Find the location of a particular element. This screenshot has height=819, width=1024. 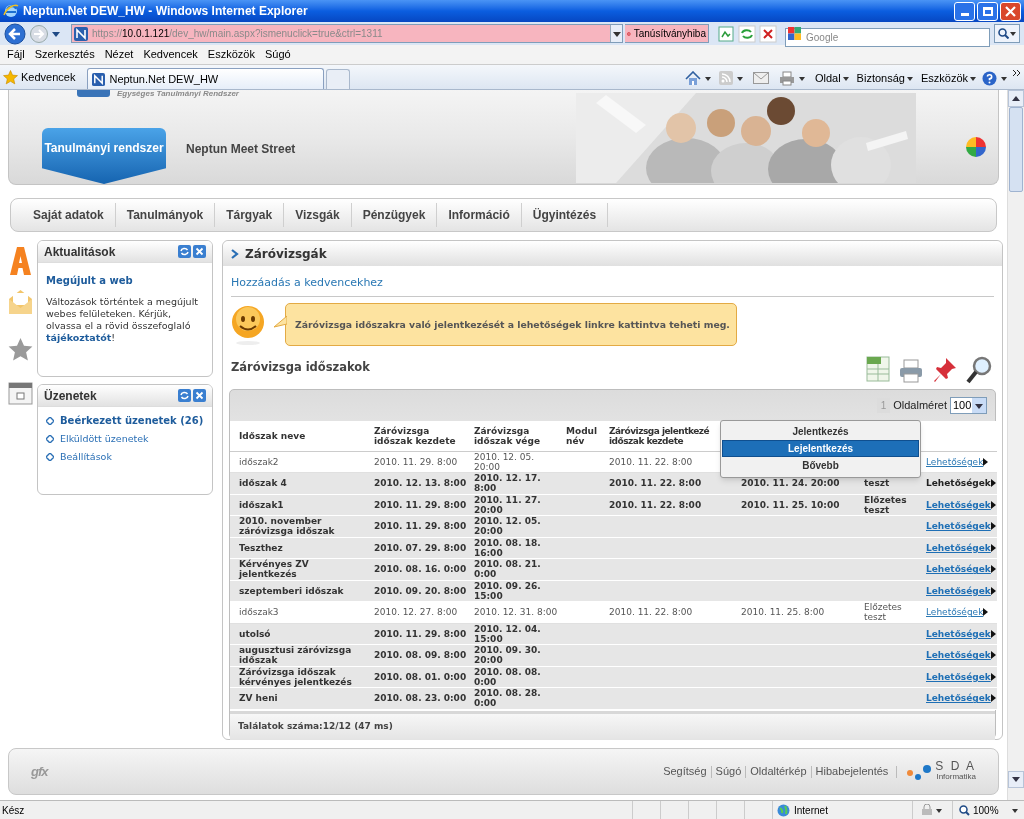

pushpin-icon is located at coordinates (945, 370).